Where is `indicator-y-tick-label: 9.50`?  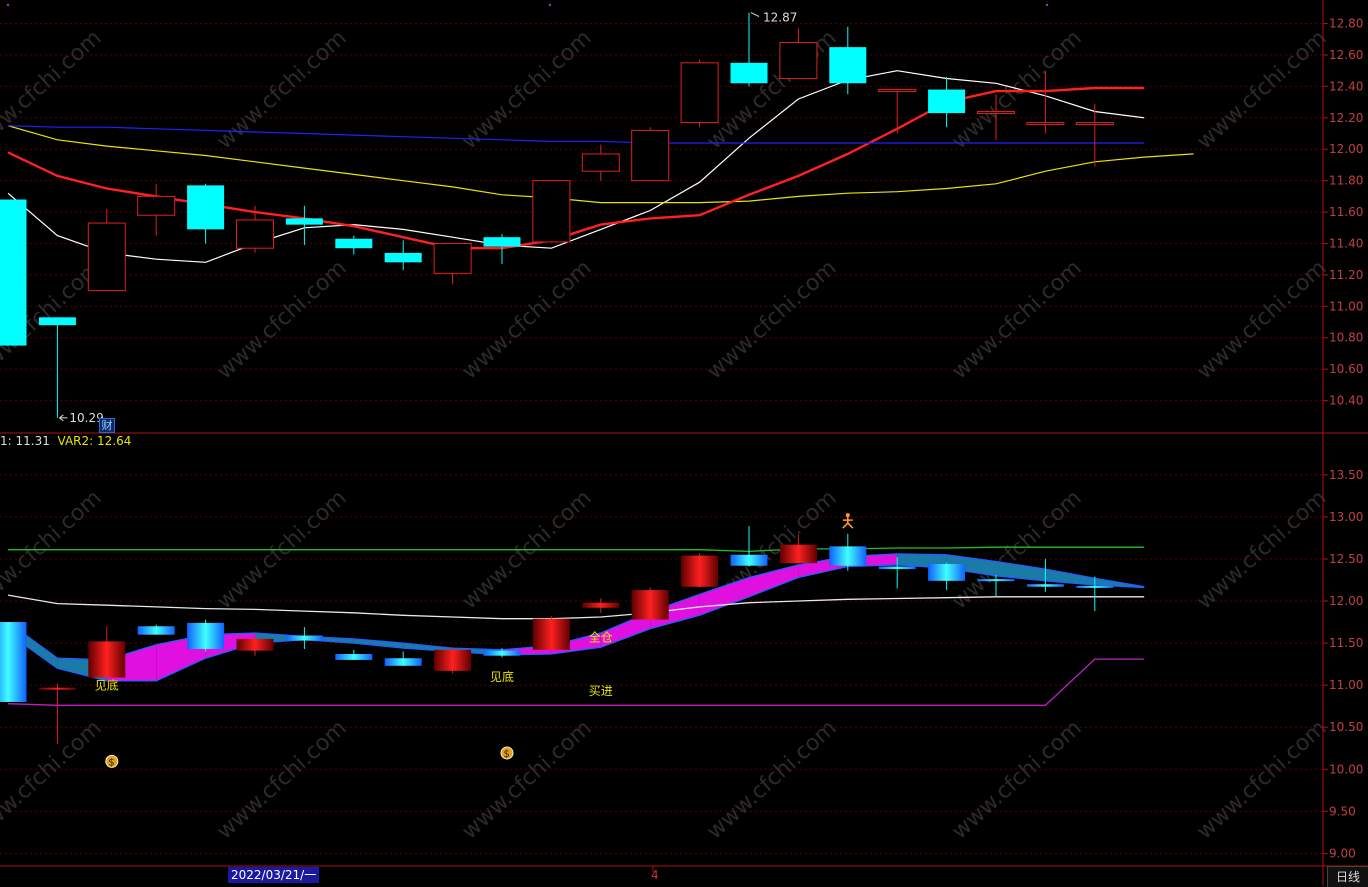 indicator-y-tick-label: 9.50 is located at coordinates (1342, 811).